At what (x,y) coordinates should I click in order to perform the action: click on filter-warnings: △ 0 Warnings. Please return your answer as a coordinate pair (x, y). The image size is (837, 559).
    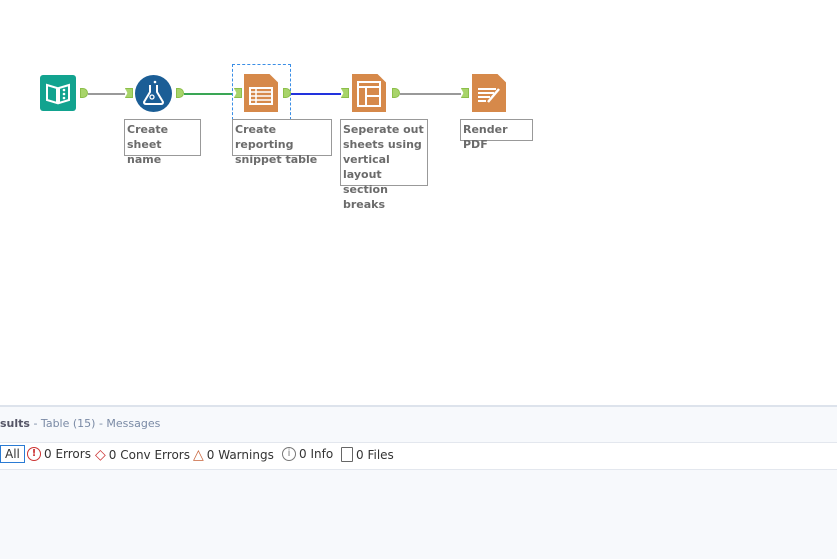
    Looking at the image, I should click on (233, 455).